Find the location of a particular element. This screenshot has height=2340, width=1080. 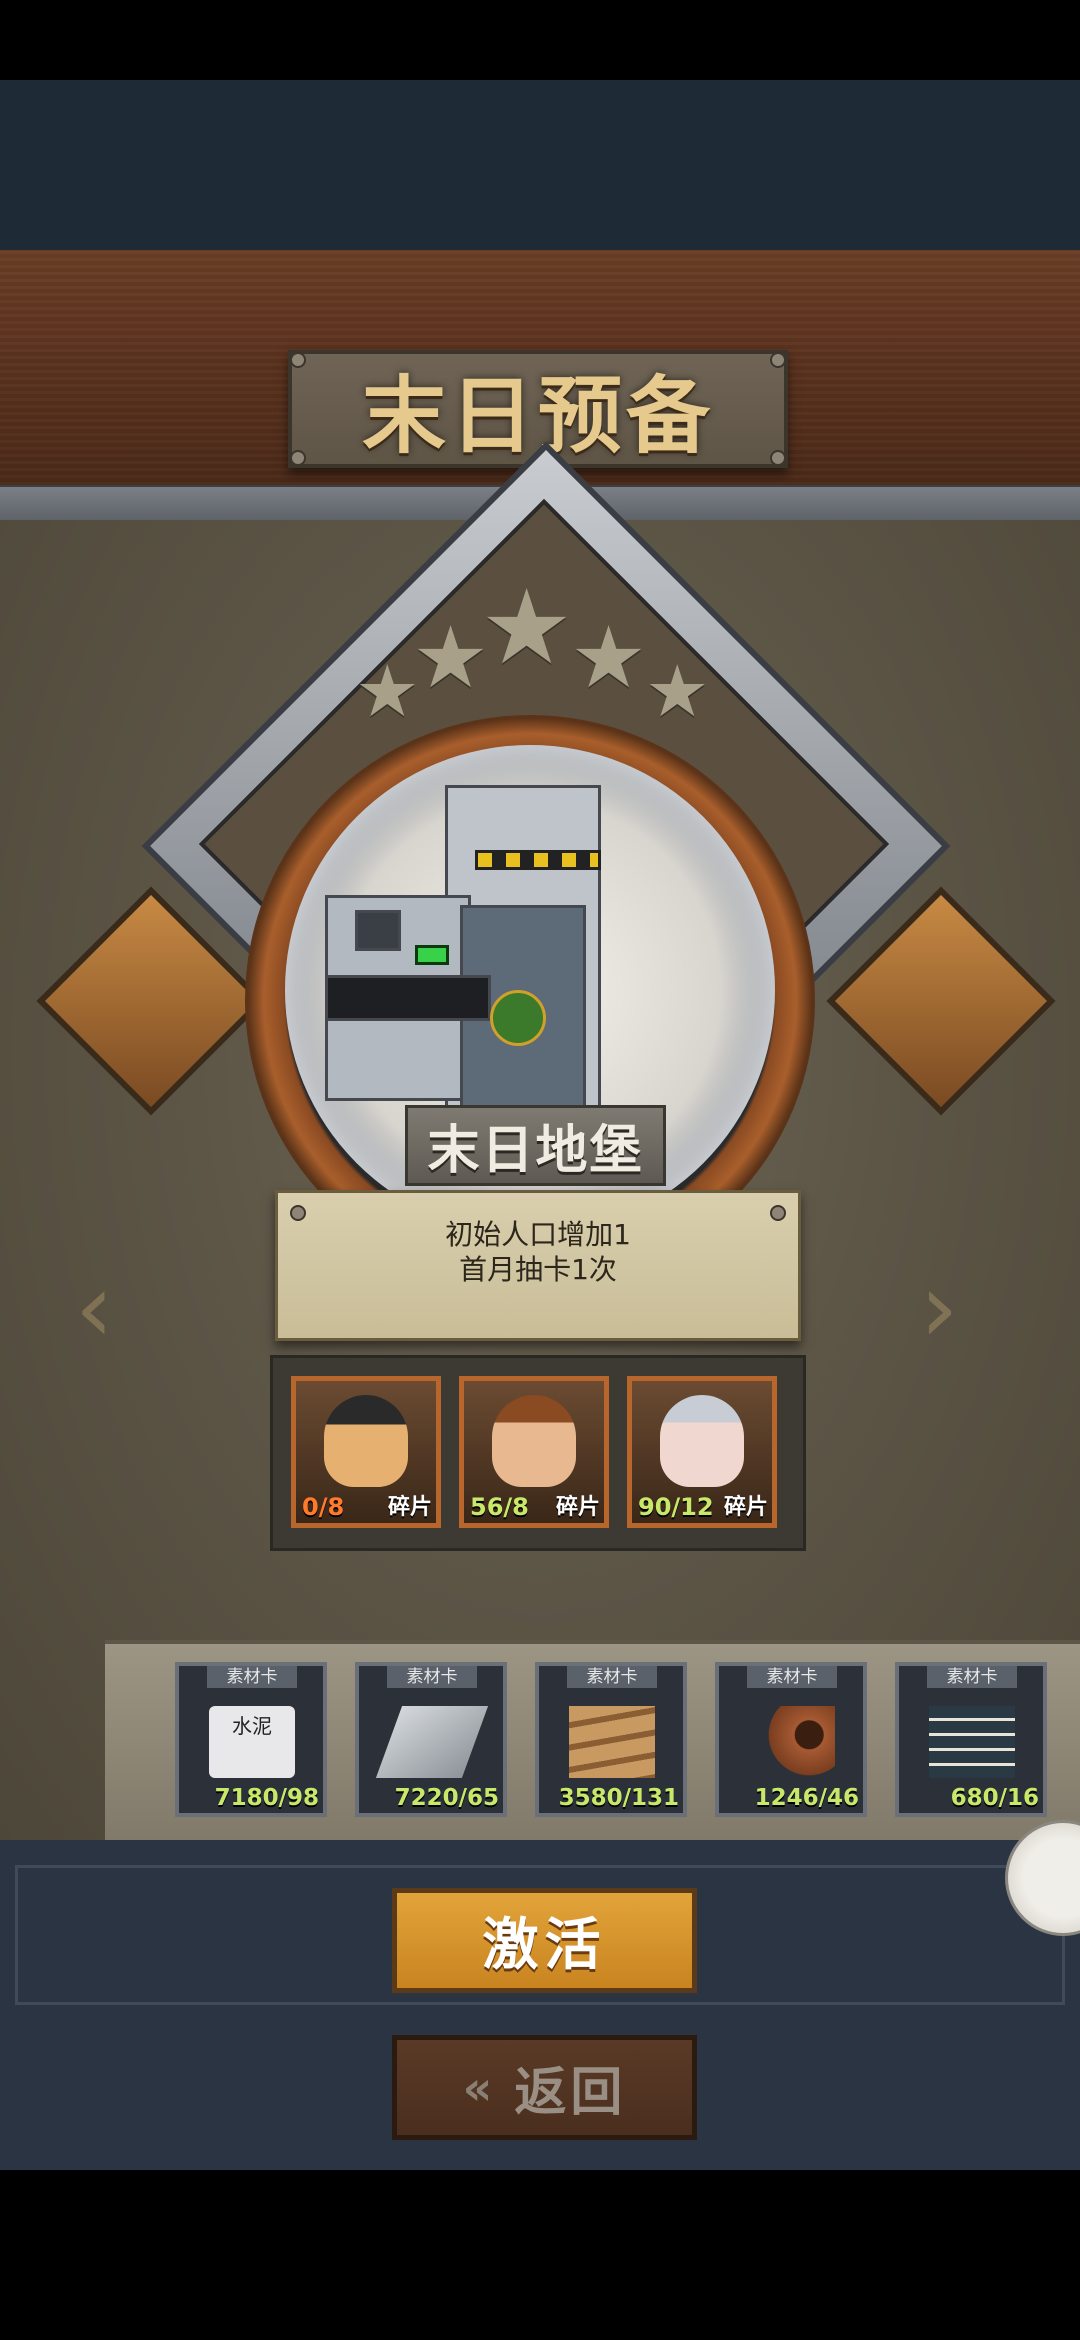

status-bar-area is located at coordinates (540, 40).